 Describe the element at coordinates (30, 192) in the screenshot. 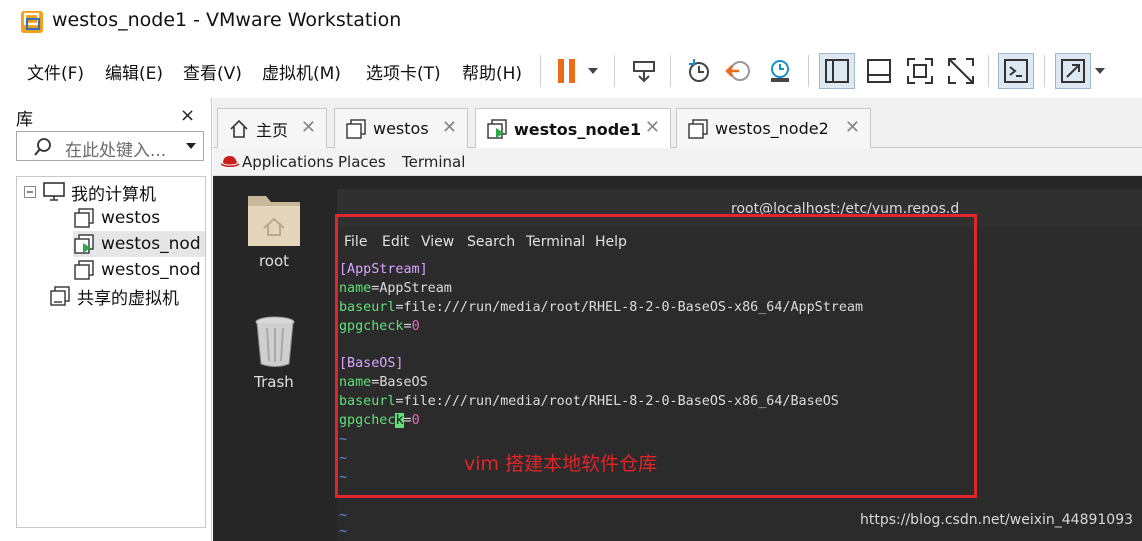

I see `collapse-icon` at that location.